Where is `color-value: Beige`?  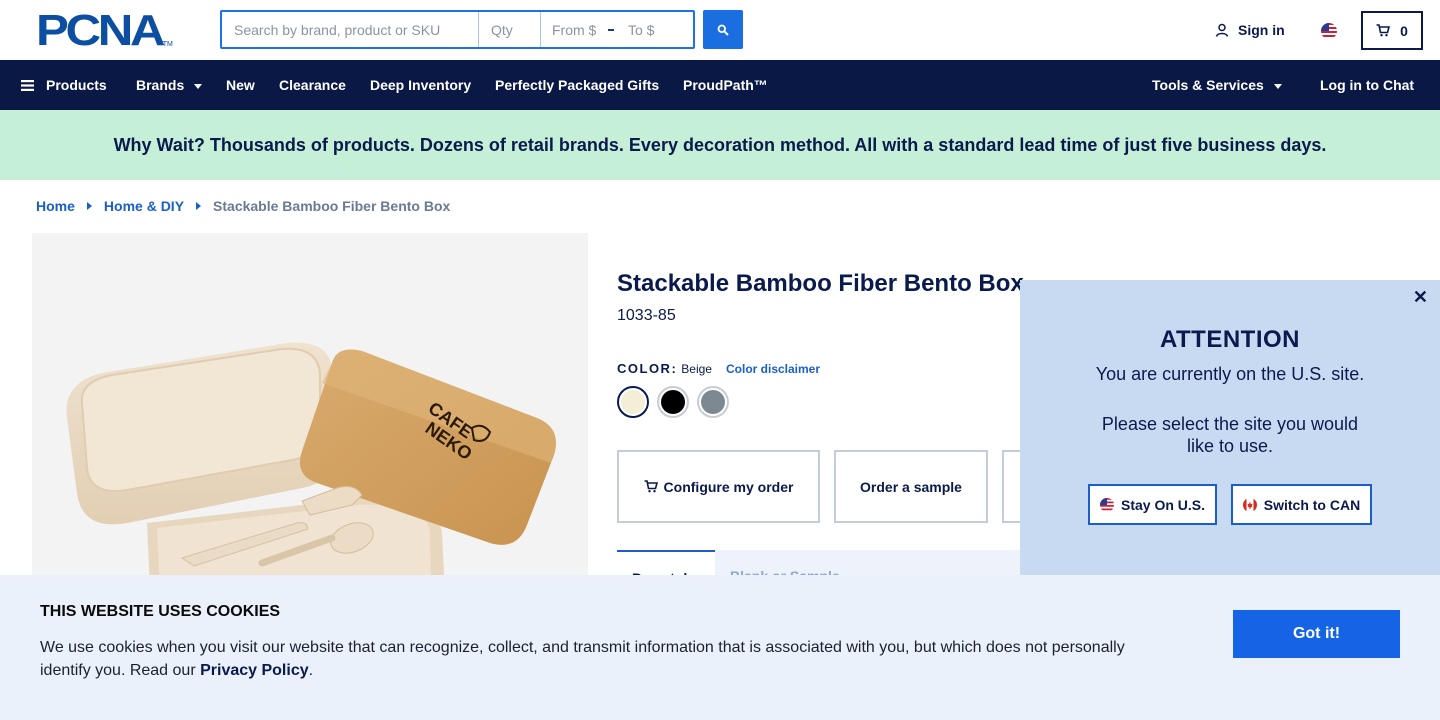
color-value: Beige is located at coordinates (696, 369).